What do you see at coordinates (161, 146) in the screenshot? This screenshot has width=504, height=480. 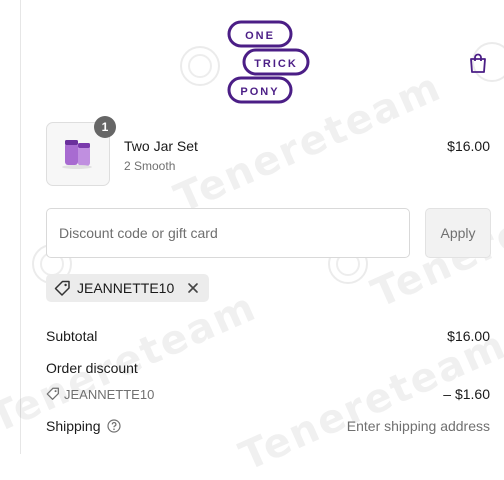 I see `product-name: Two Jar Set` at bounding box center [161, 146].